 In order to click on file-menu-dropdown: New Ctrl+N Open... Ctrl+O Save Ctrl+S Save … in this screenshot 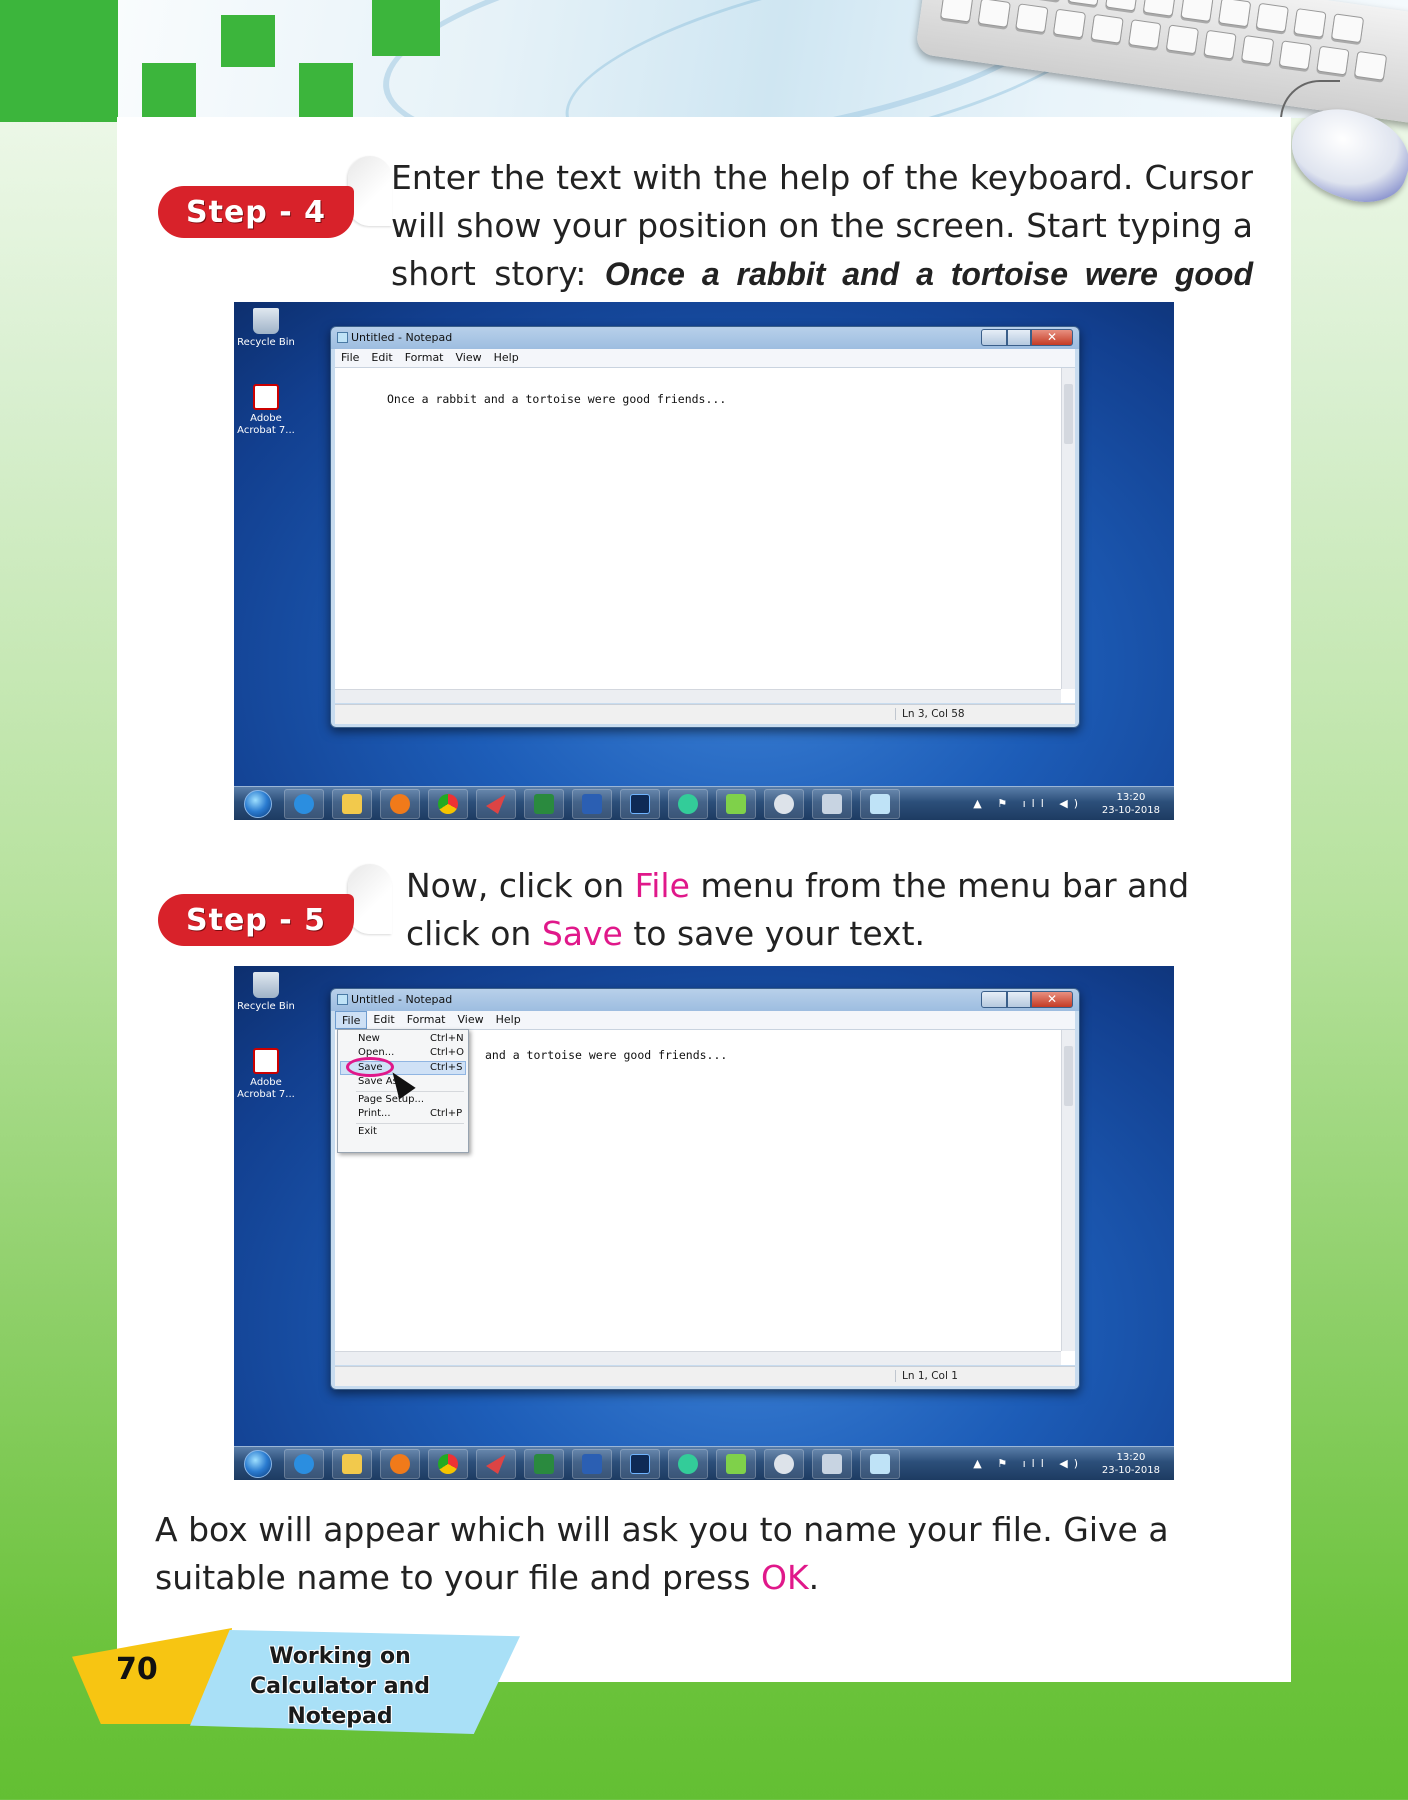, I will do `click(403, 1091)`.